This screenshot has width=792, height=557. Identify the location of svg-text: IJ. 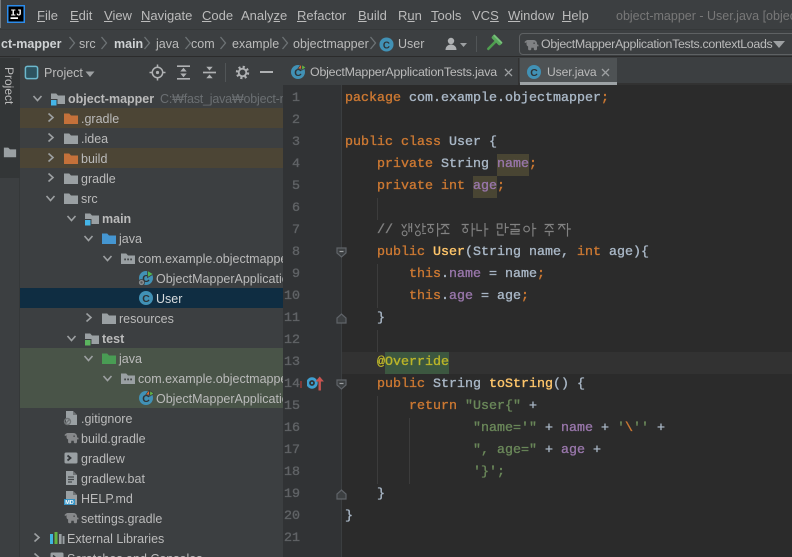
(15, 12).